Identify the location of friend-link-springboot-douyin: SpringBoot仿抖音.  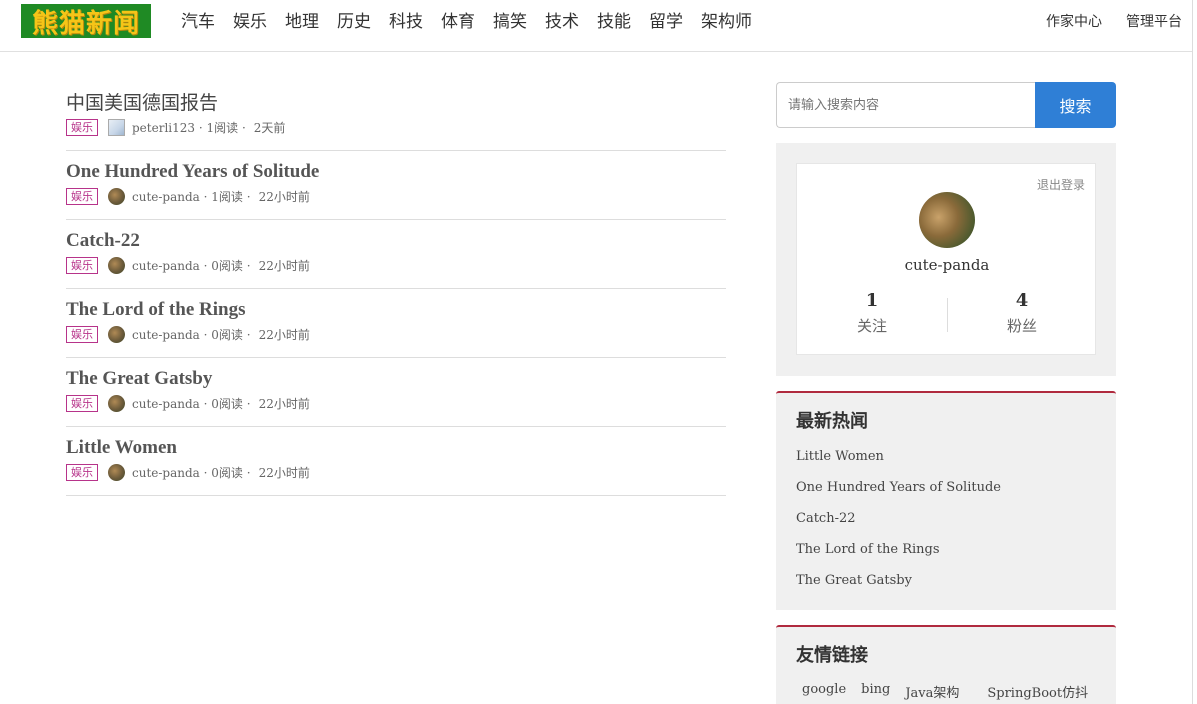
(1044, 693).